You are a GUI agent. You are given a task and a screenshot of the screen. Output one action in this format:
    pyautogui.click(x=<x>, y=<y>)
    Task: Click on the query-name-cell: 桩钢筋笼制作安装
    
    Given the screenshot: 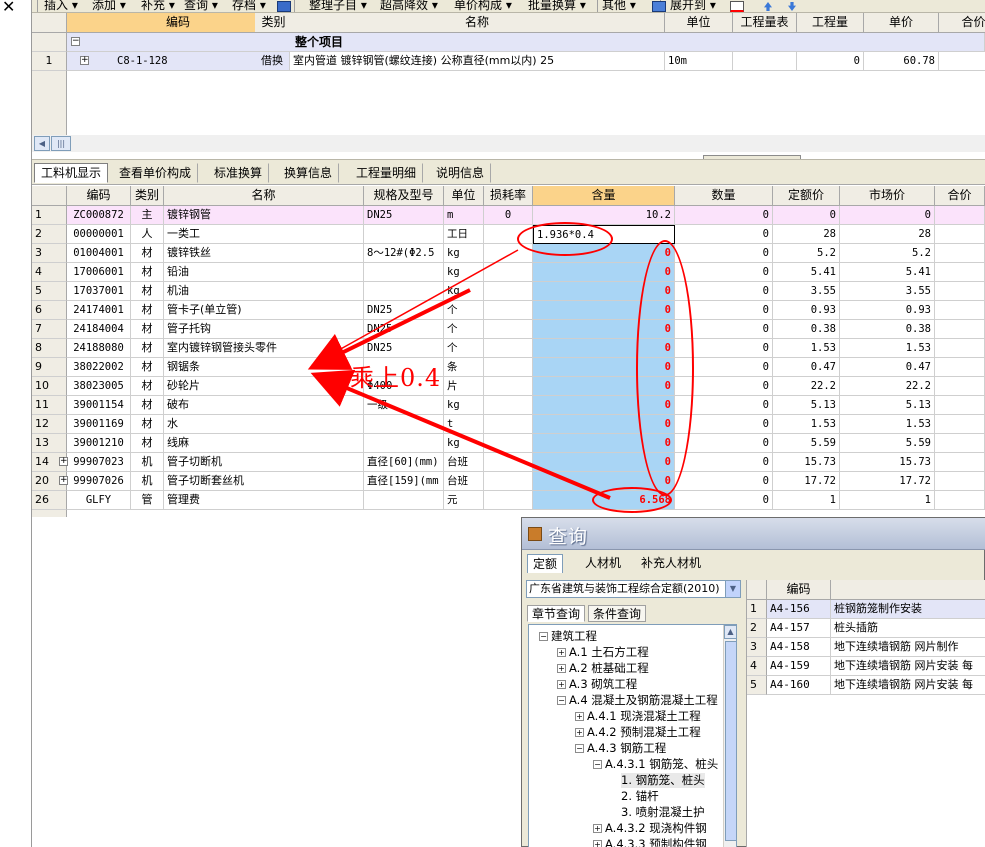 What is the action you would take?
    pyautogui.click(x=908, y=609)
    